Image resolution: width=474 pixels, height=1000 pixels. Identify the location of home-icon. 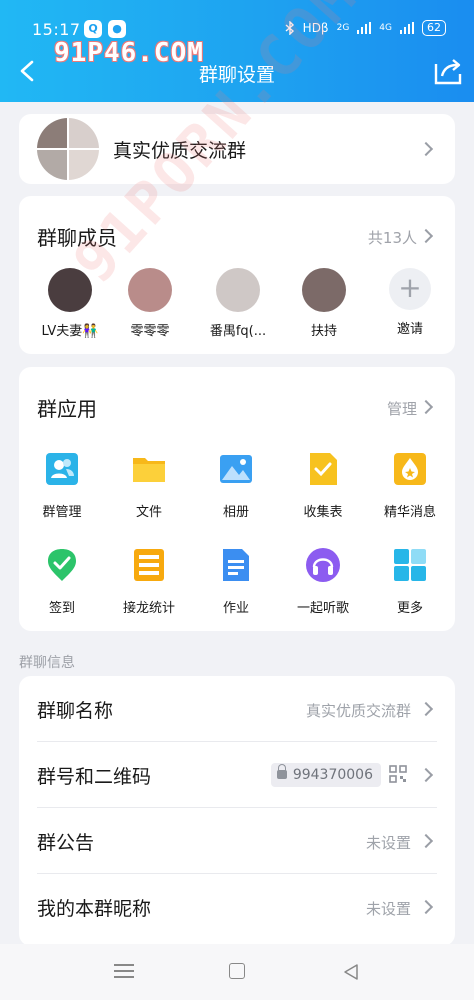
(237, 971).